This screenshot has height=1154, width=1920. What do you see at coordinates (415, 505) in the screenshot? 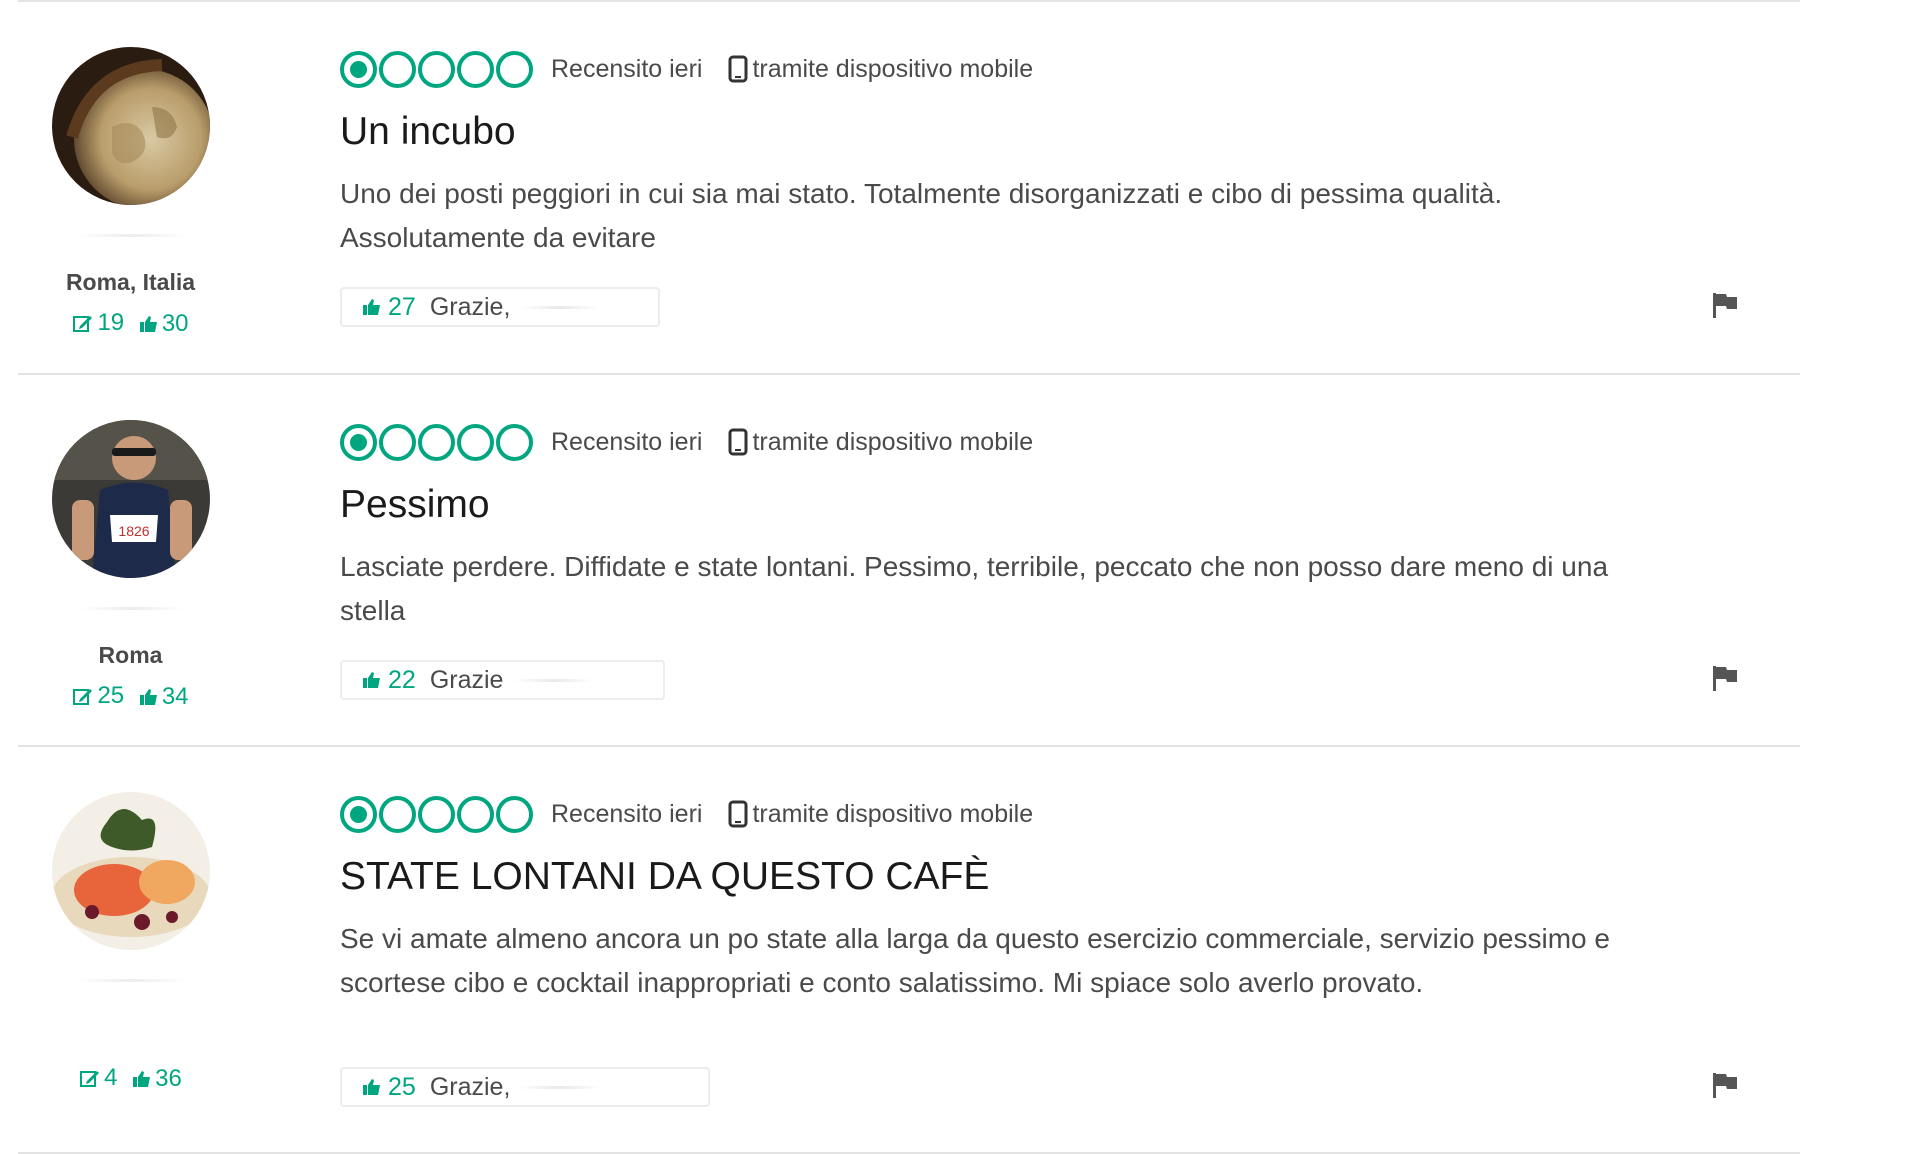
I see `review-title: Pessimo` at bounding box center [415, 505].